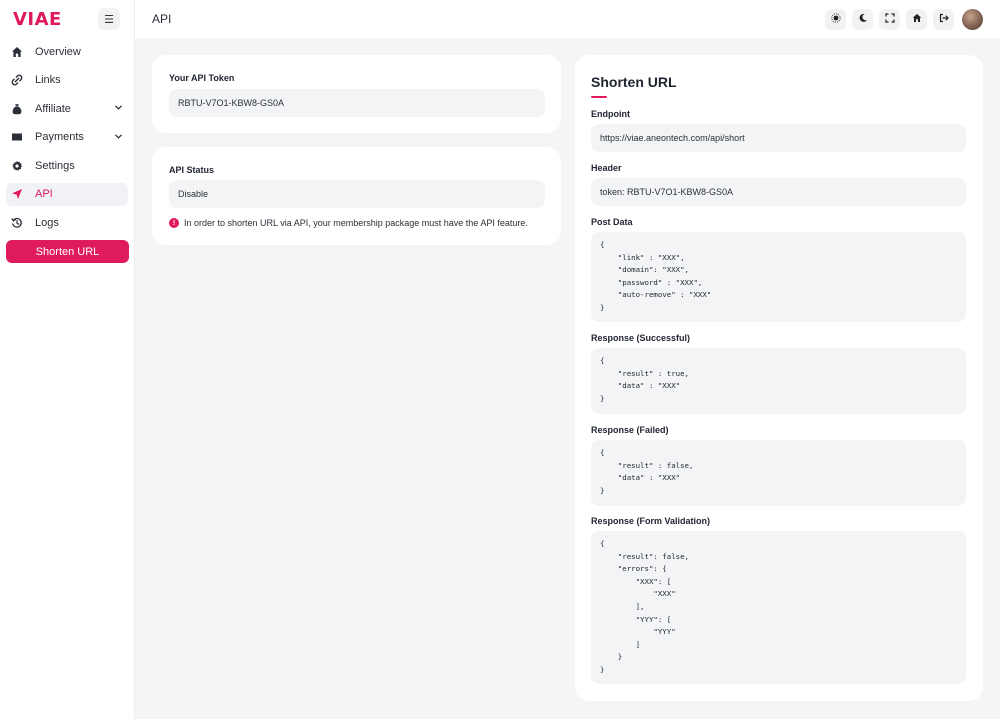  What do you see at coordinates (55, 165) in the screenshot?
I see `sidebar-item-label: Settings` at bounding box center [55, 165].